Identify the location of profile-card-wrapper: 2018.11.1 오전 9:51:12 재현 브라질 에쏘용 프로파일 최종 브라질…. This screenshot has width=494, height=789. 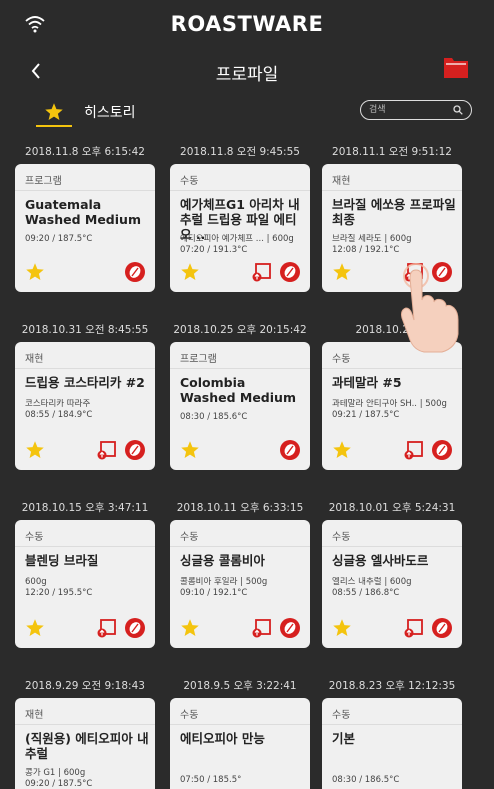
(392, 218).